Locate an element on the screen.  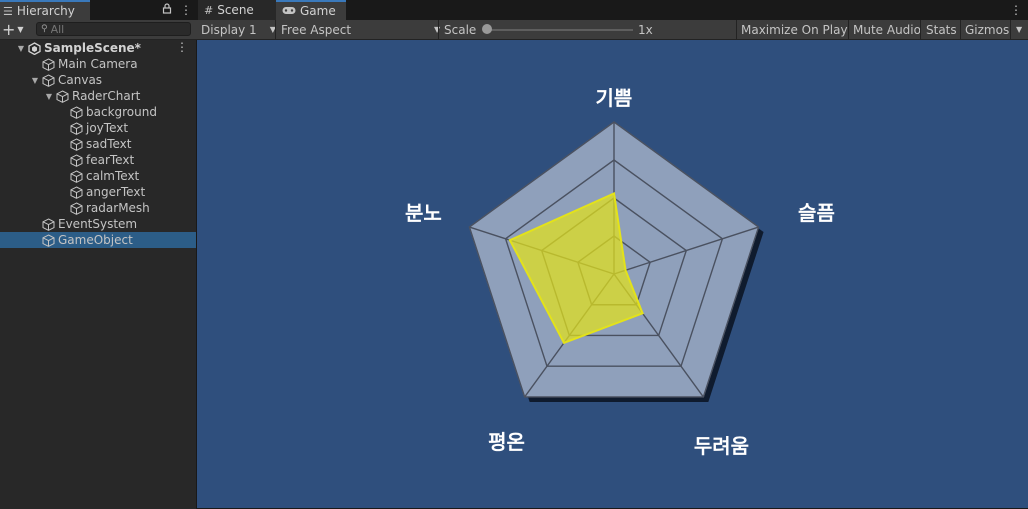
gamepad-icon is located at coordinates (289, 11).